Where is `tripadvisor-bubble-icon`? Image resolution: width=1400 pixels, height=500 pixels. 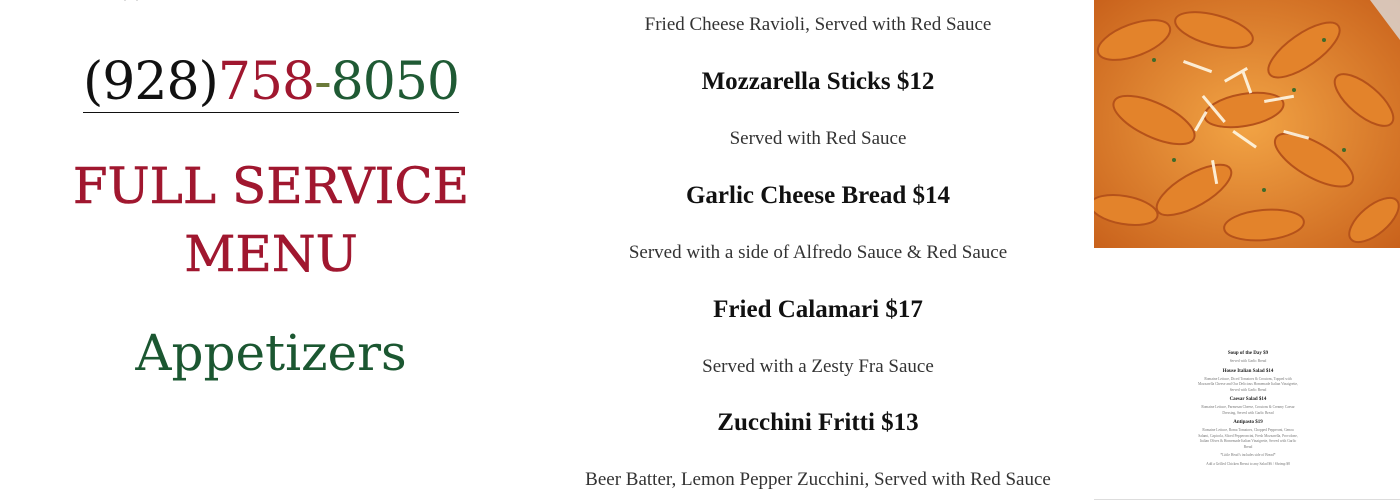 tripadvisor-bubble-icon is located at coordinates (355, 7).